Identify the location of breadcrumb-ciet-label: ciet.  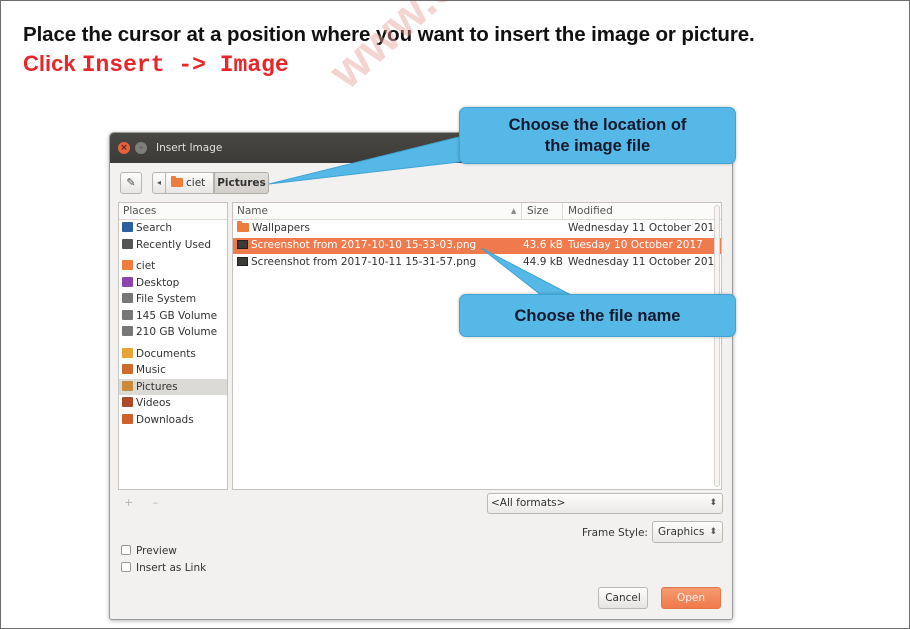
(196, 183).